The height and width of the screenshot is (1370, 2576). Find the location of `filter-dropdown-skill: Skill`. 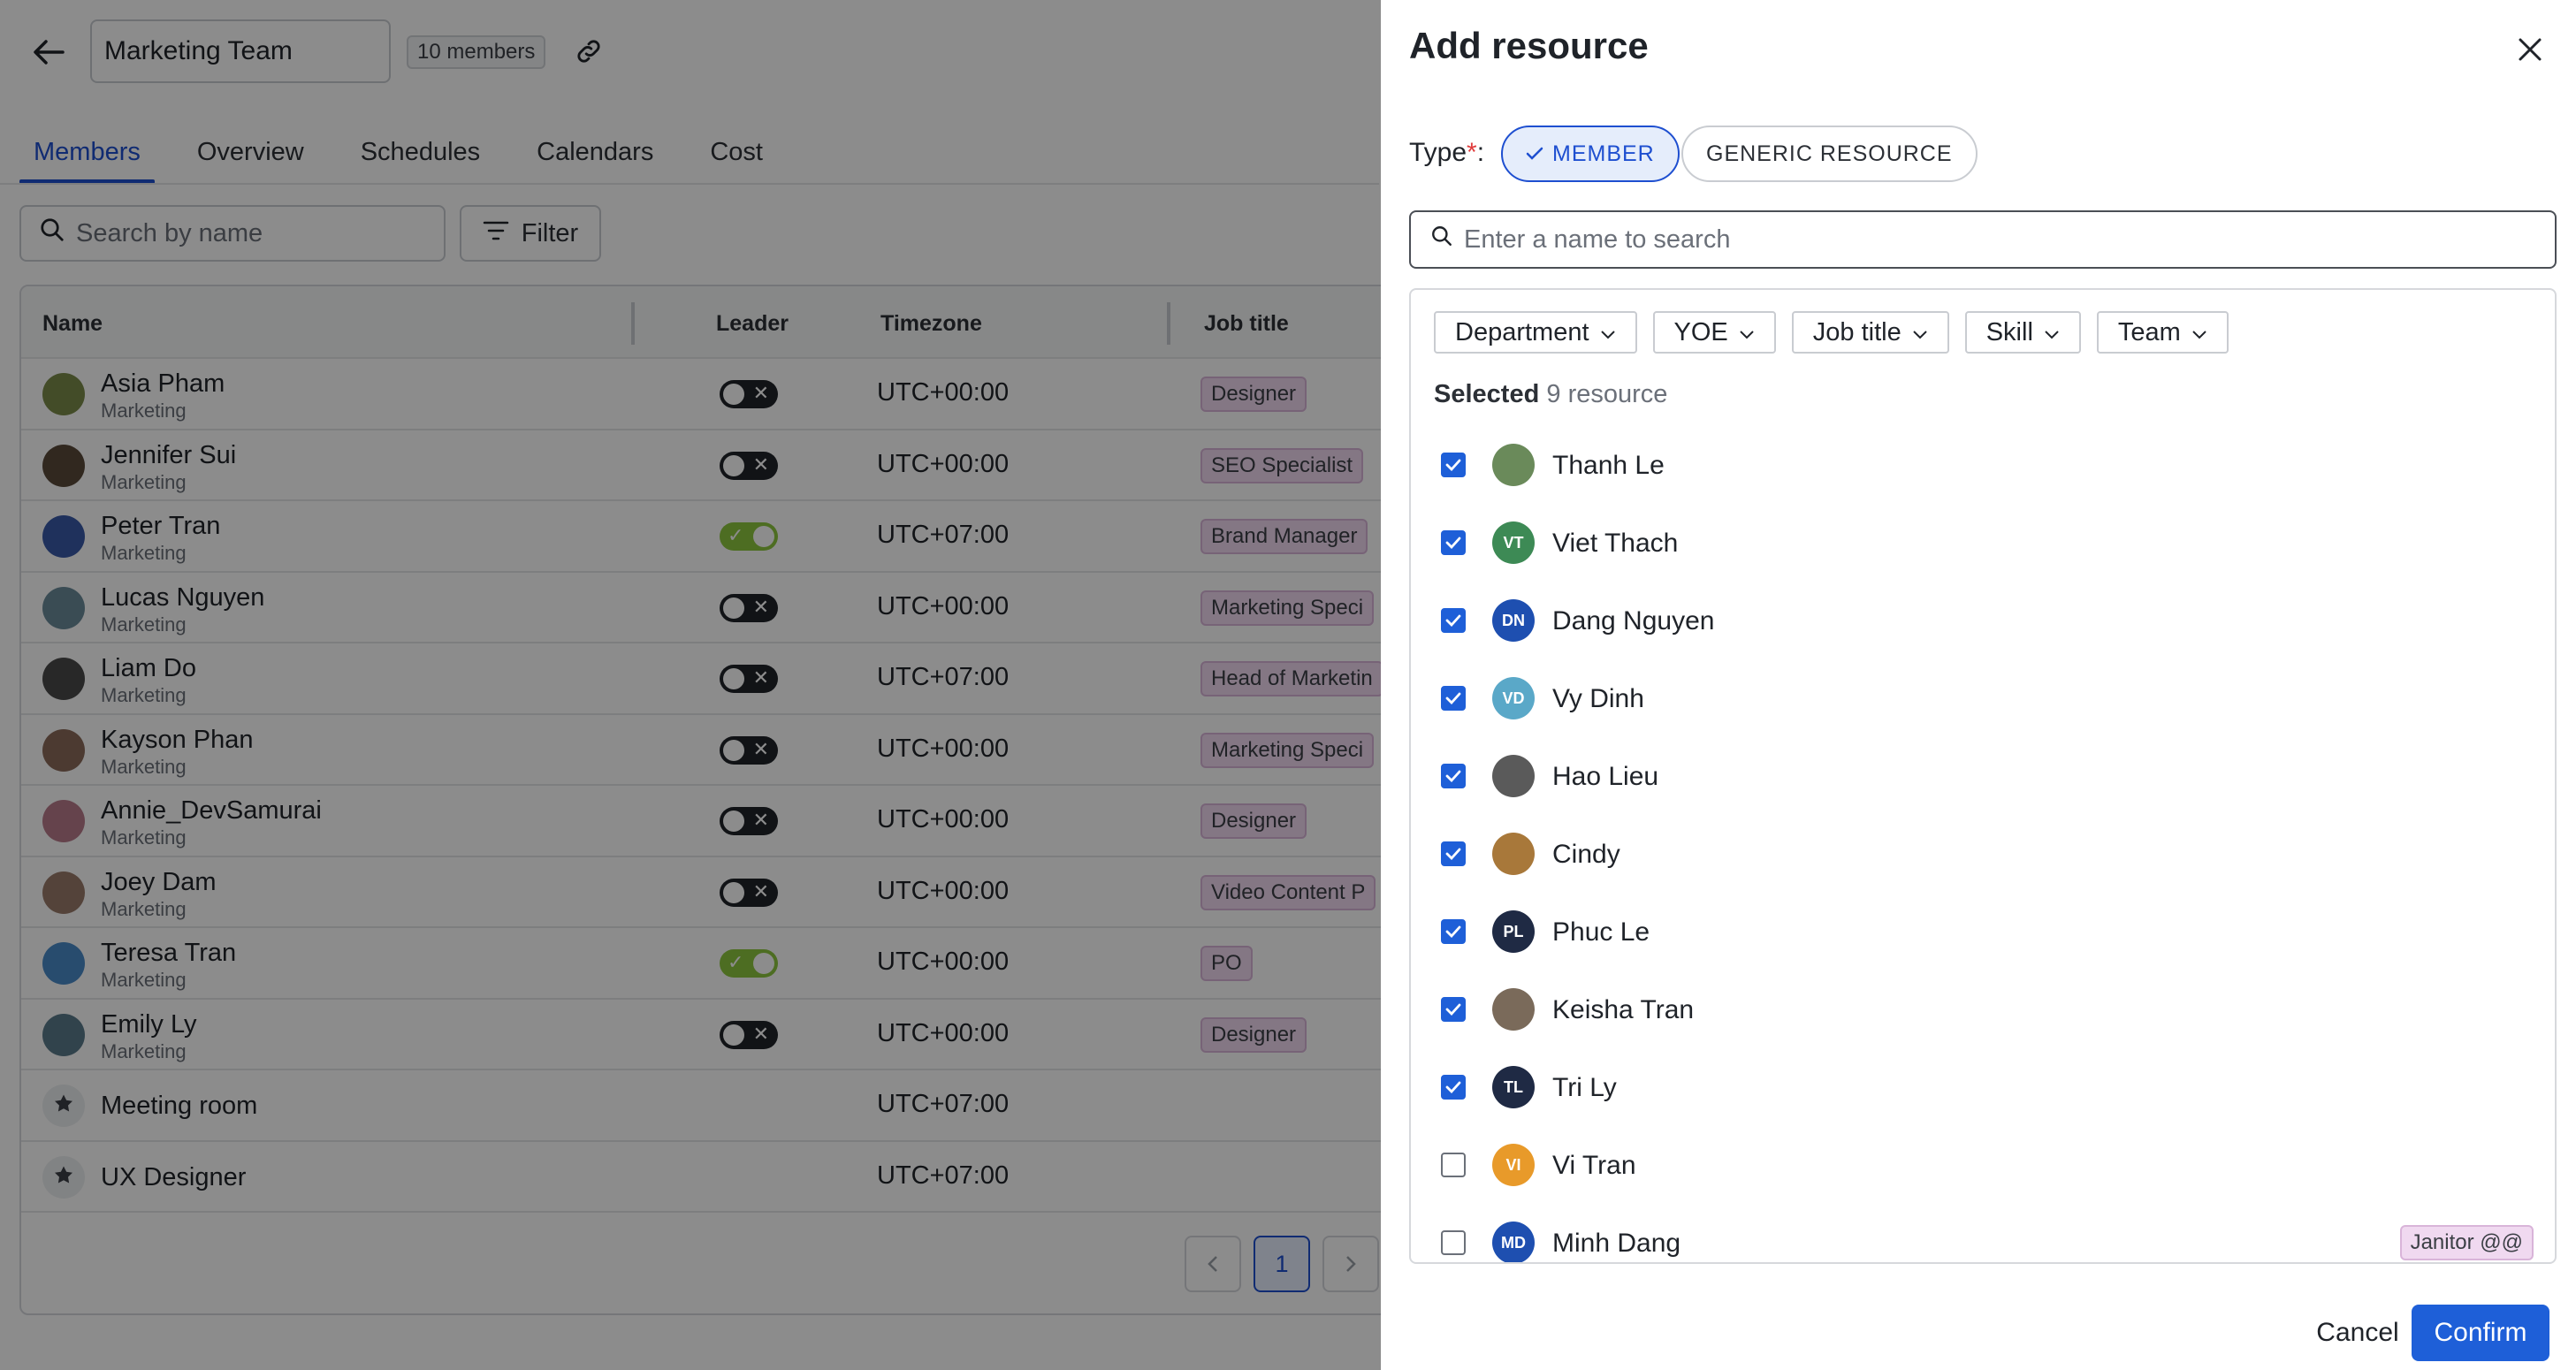

filter-dropdown-skill: Skill is located at coordinates (2022, 333).